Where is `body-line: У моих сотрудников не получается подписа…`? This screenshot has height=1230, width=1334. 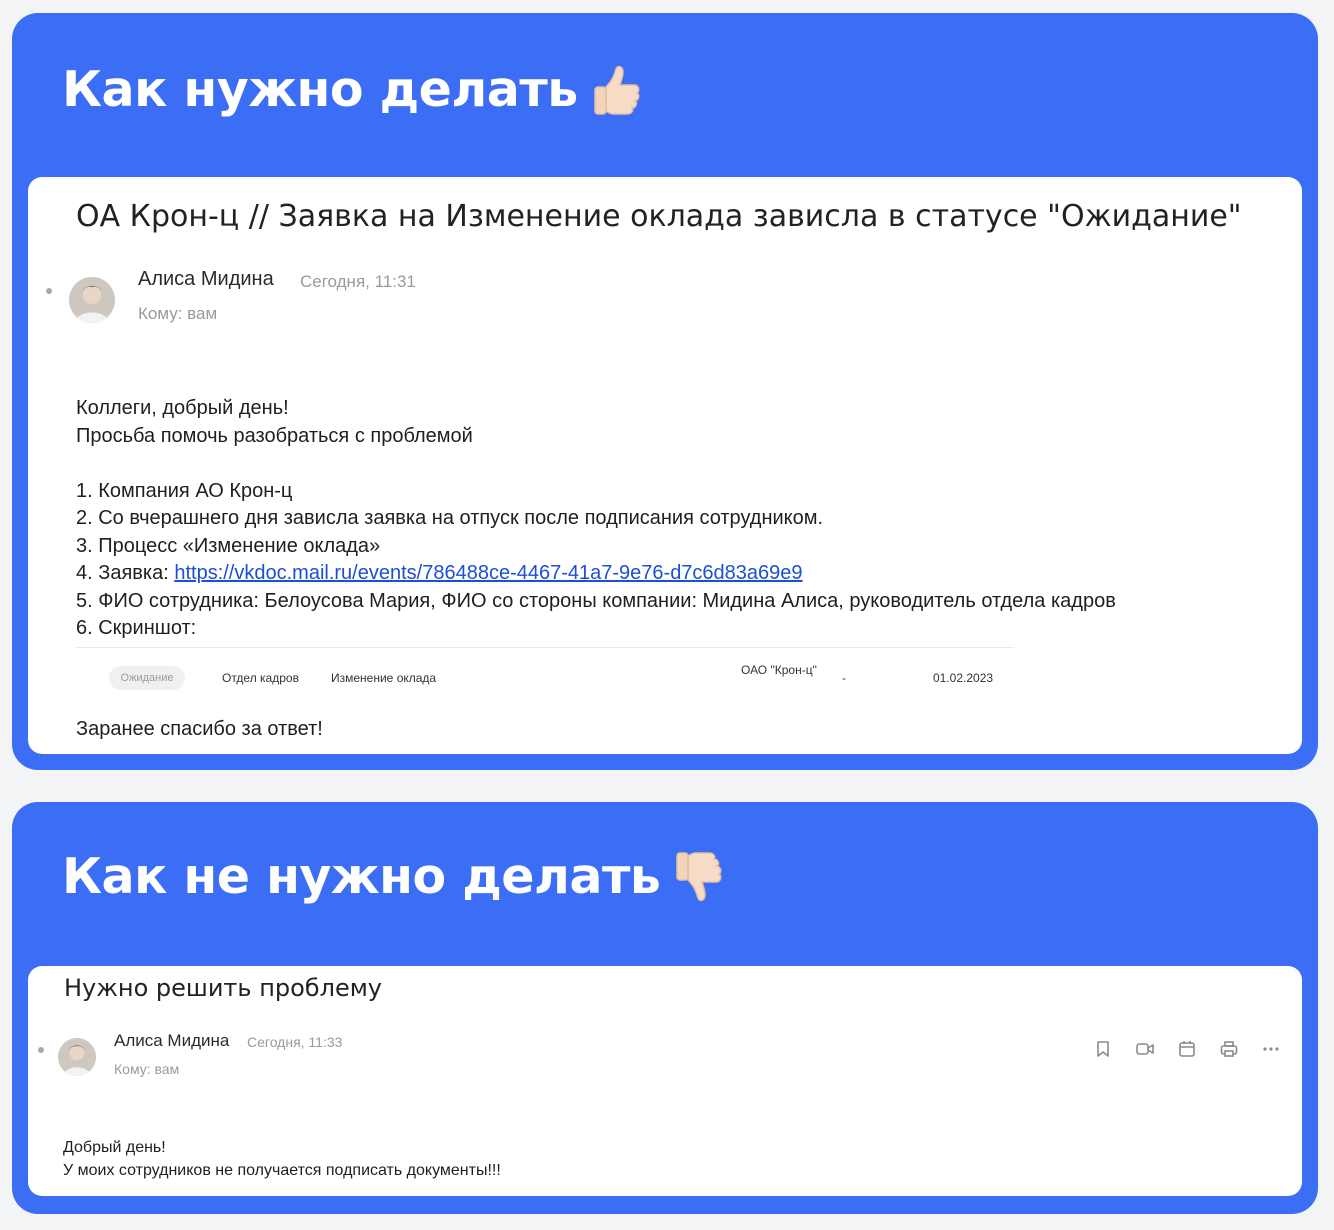
body-line: У моих сотрудников не получается подписа… is located at coordinates (282, 1170).